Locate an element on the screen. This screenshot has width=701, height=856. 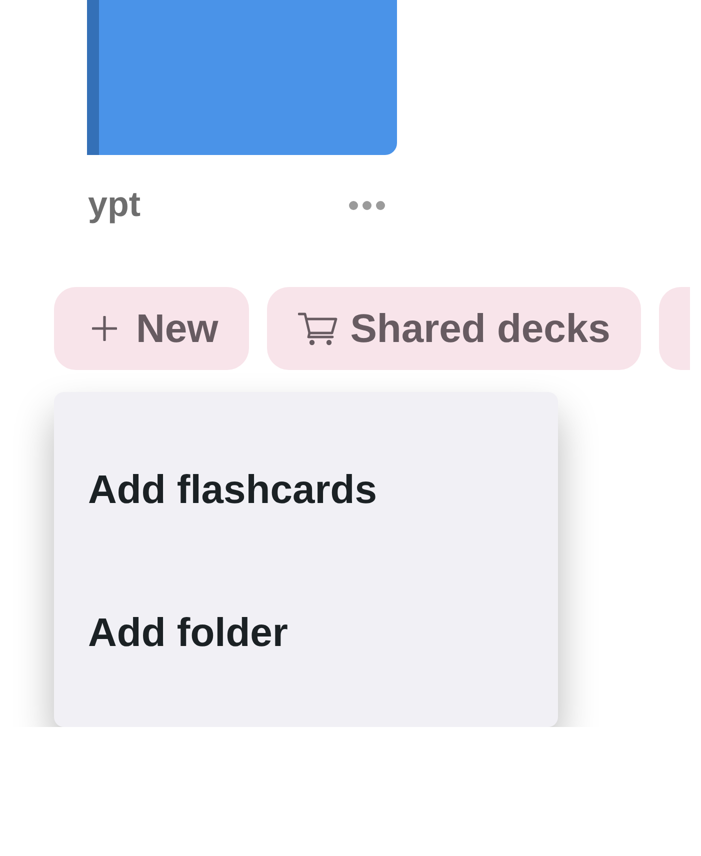
deck-name: ypt is located at coordinates (113, 205).